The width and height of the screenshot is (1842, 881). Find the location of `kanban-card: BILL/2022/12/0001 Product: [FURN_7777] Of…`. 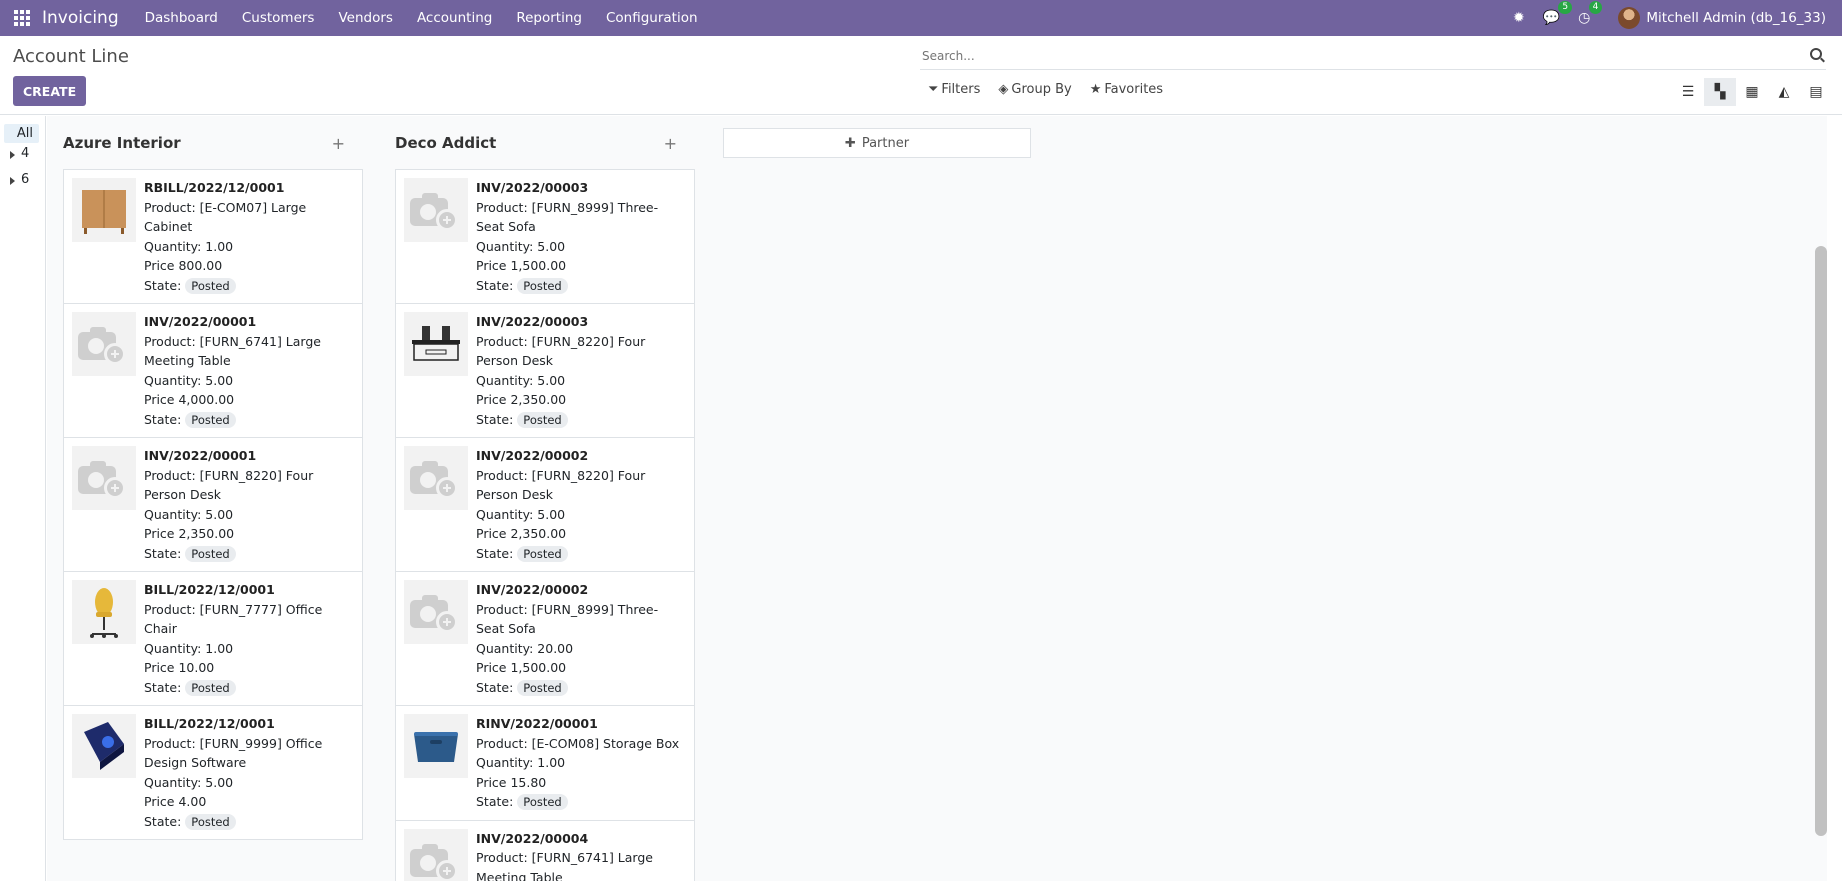

kanban-card: BILL/2022/12/0001 Product: [FURN_7777] Of… is located at coordinates (213, 638).